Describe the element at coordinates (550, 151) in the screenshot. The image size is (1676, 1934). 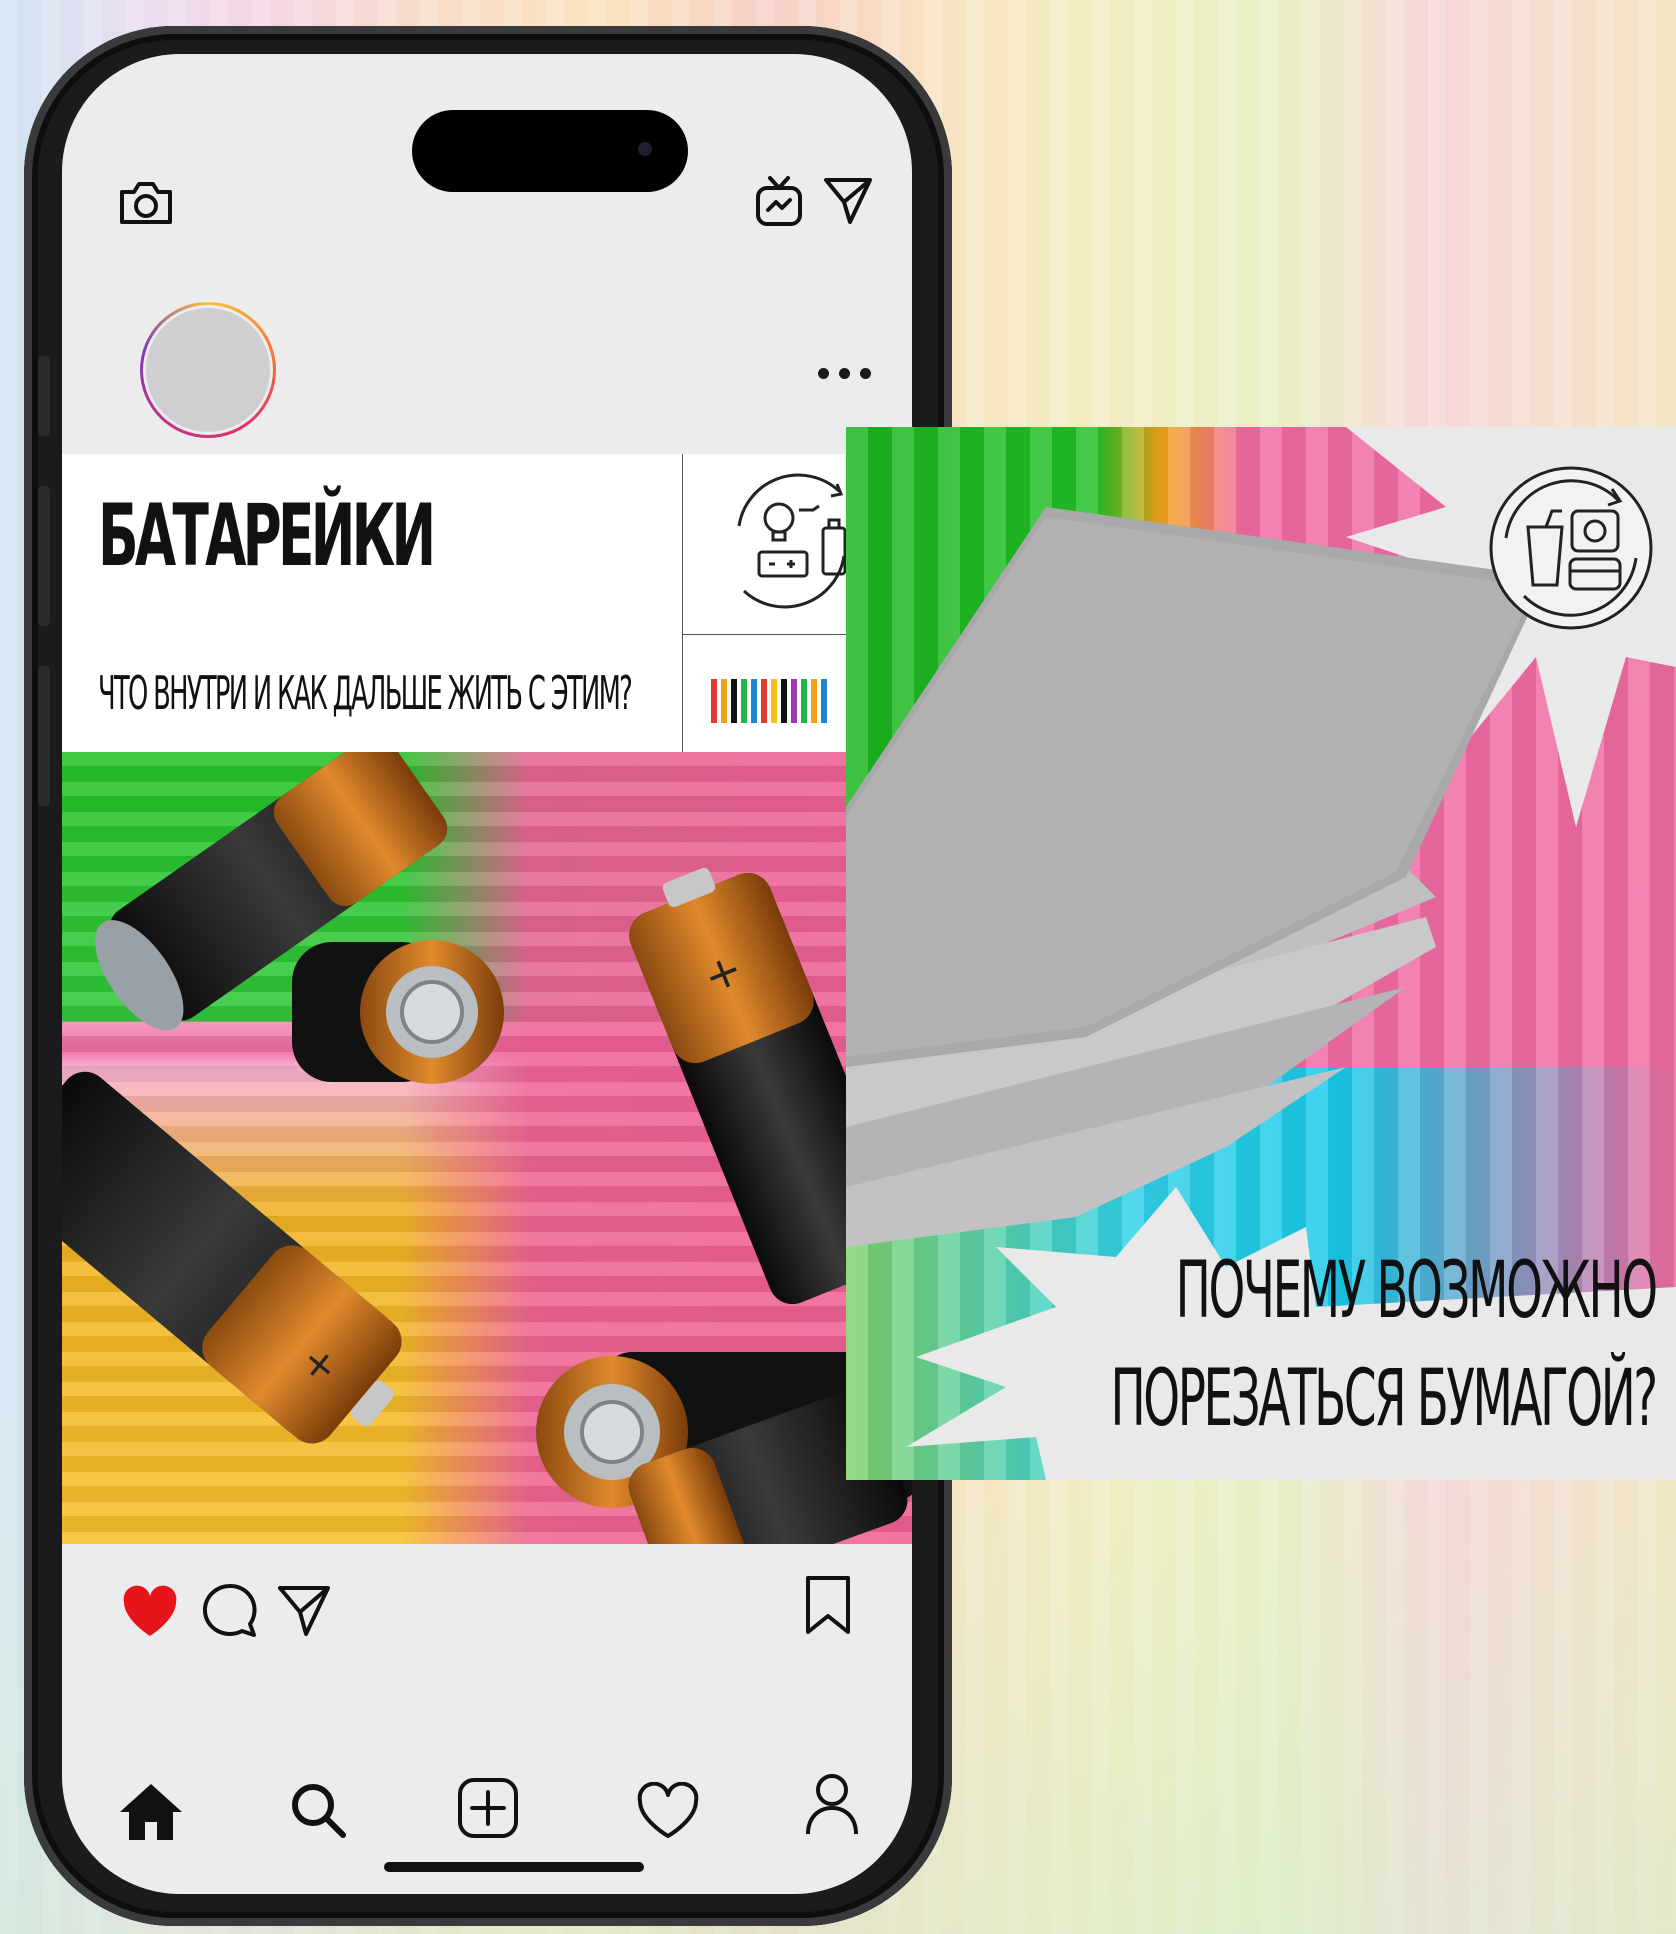
I see `dynamic-island` at that location.